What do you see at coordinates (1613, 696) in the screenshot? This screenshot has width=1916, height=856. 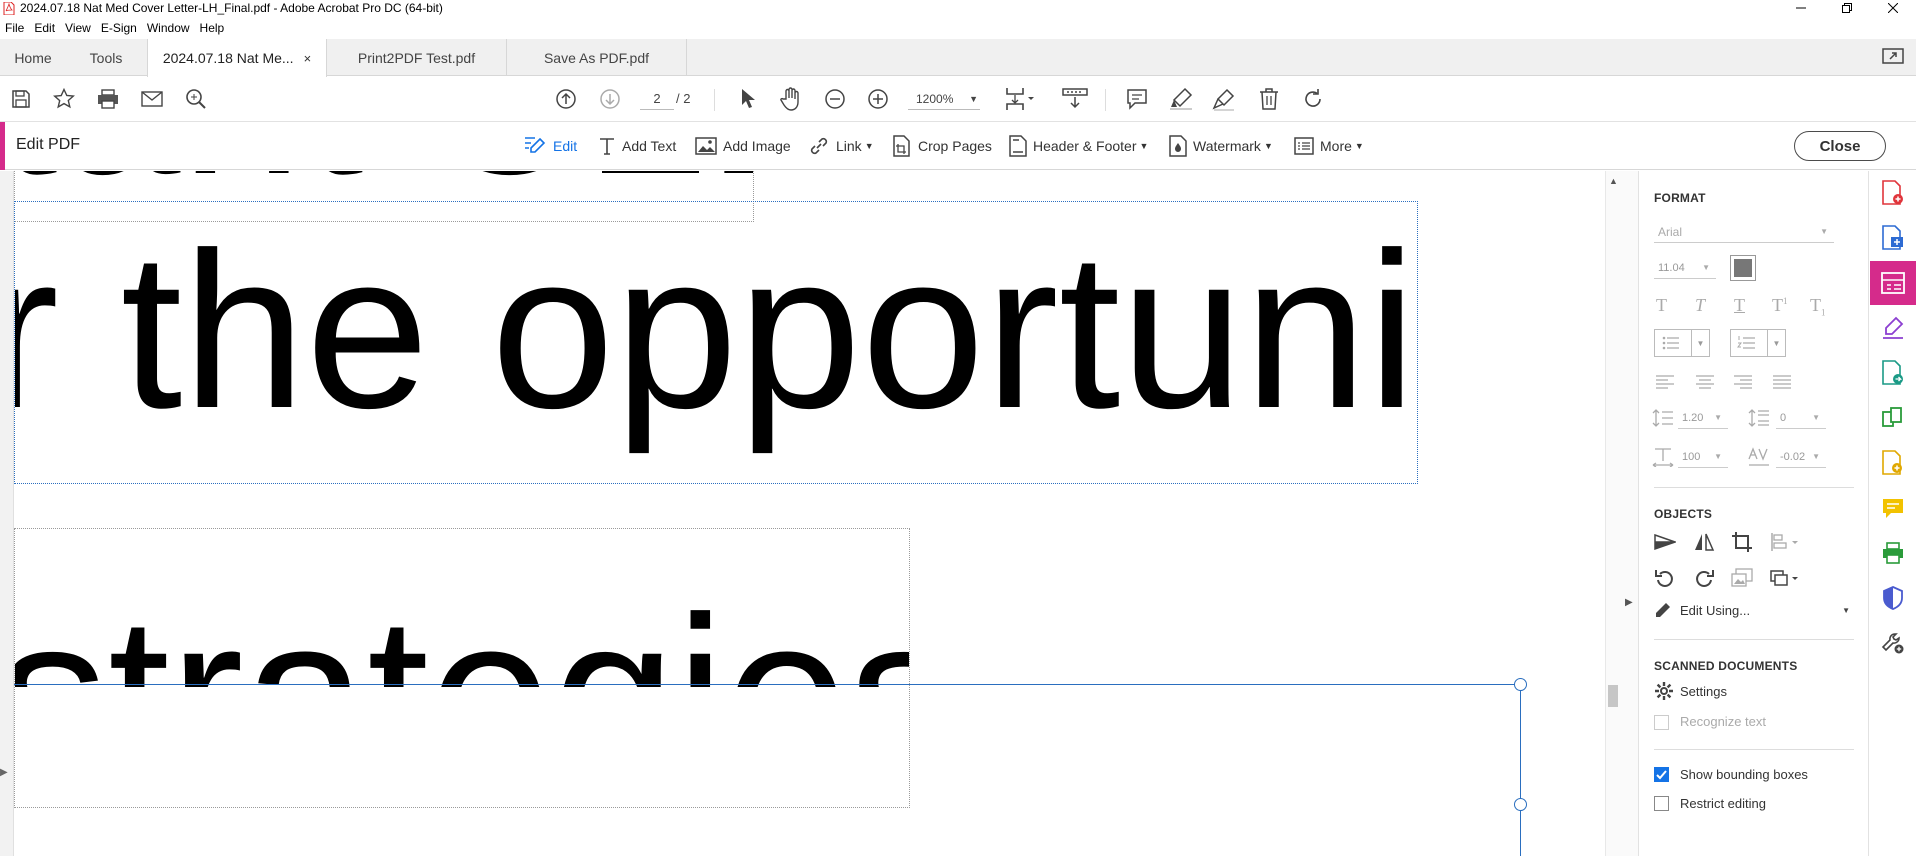 I see `scroll-thumb` at bounding box center [1613, 696].